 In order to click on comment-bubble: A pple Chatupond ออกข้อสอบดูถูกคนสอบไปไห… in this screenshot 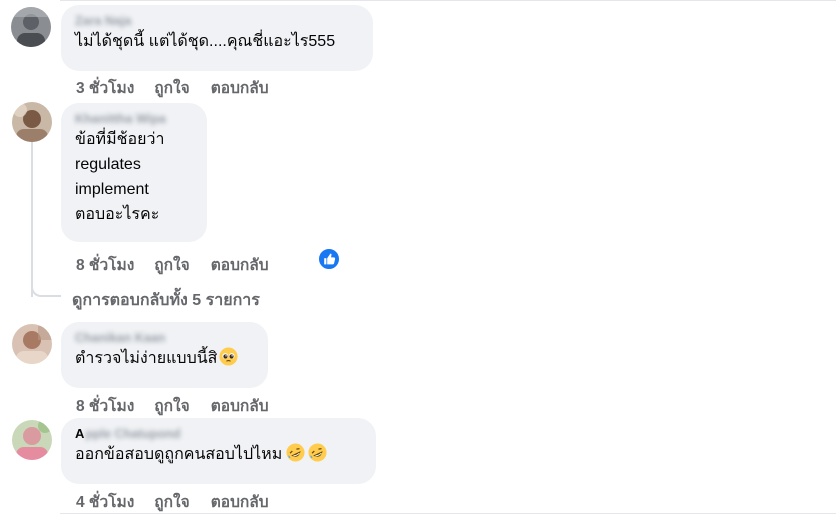, I will do `click(218, 451)`.